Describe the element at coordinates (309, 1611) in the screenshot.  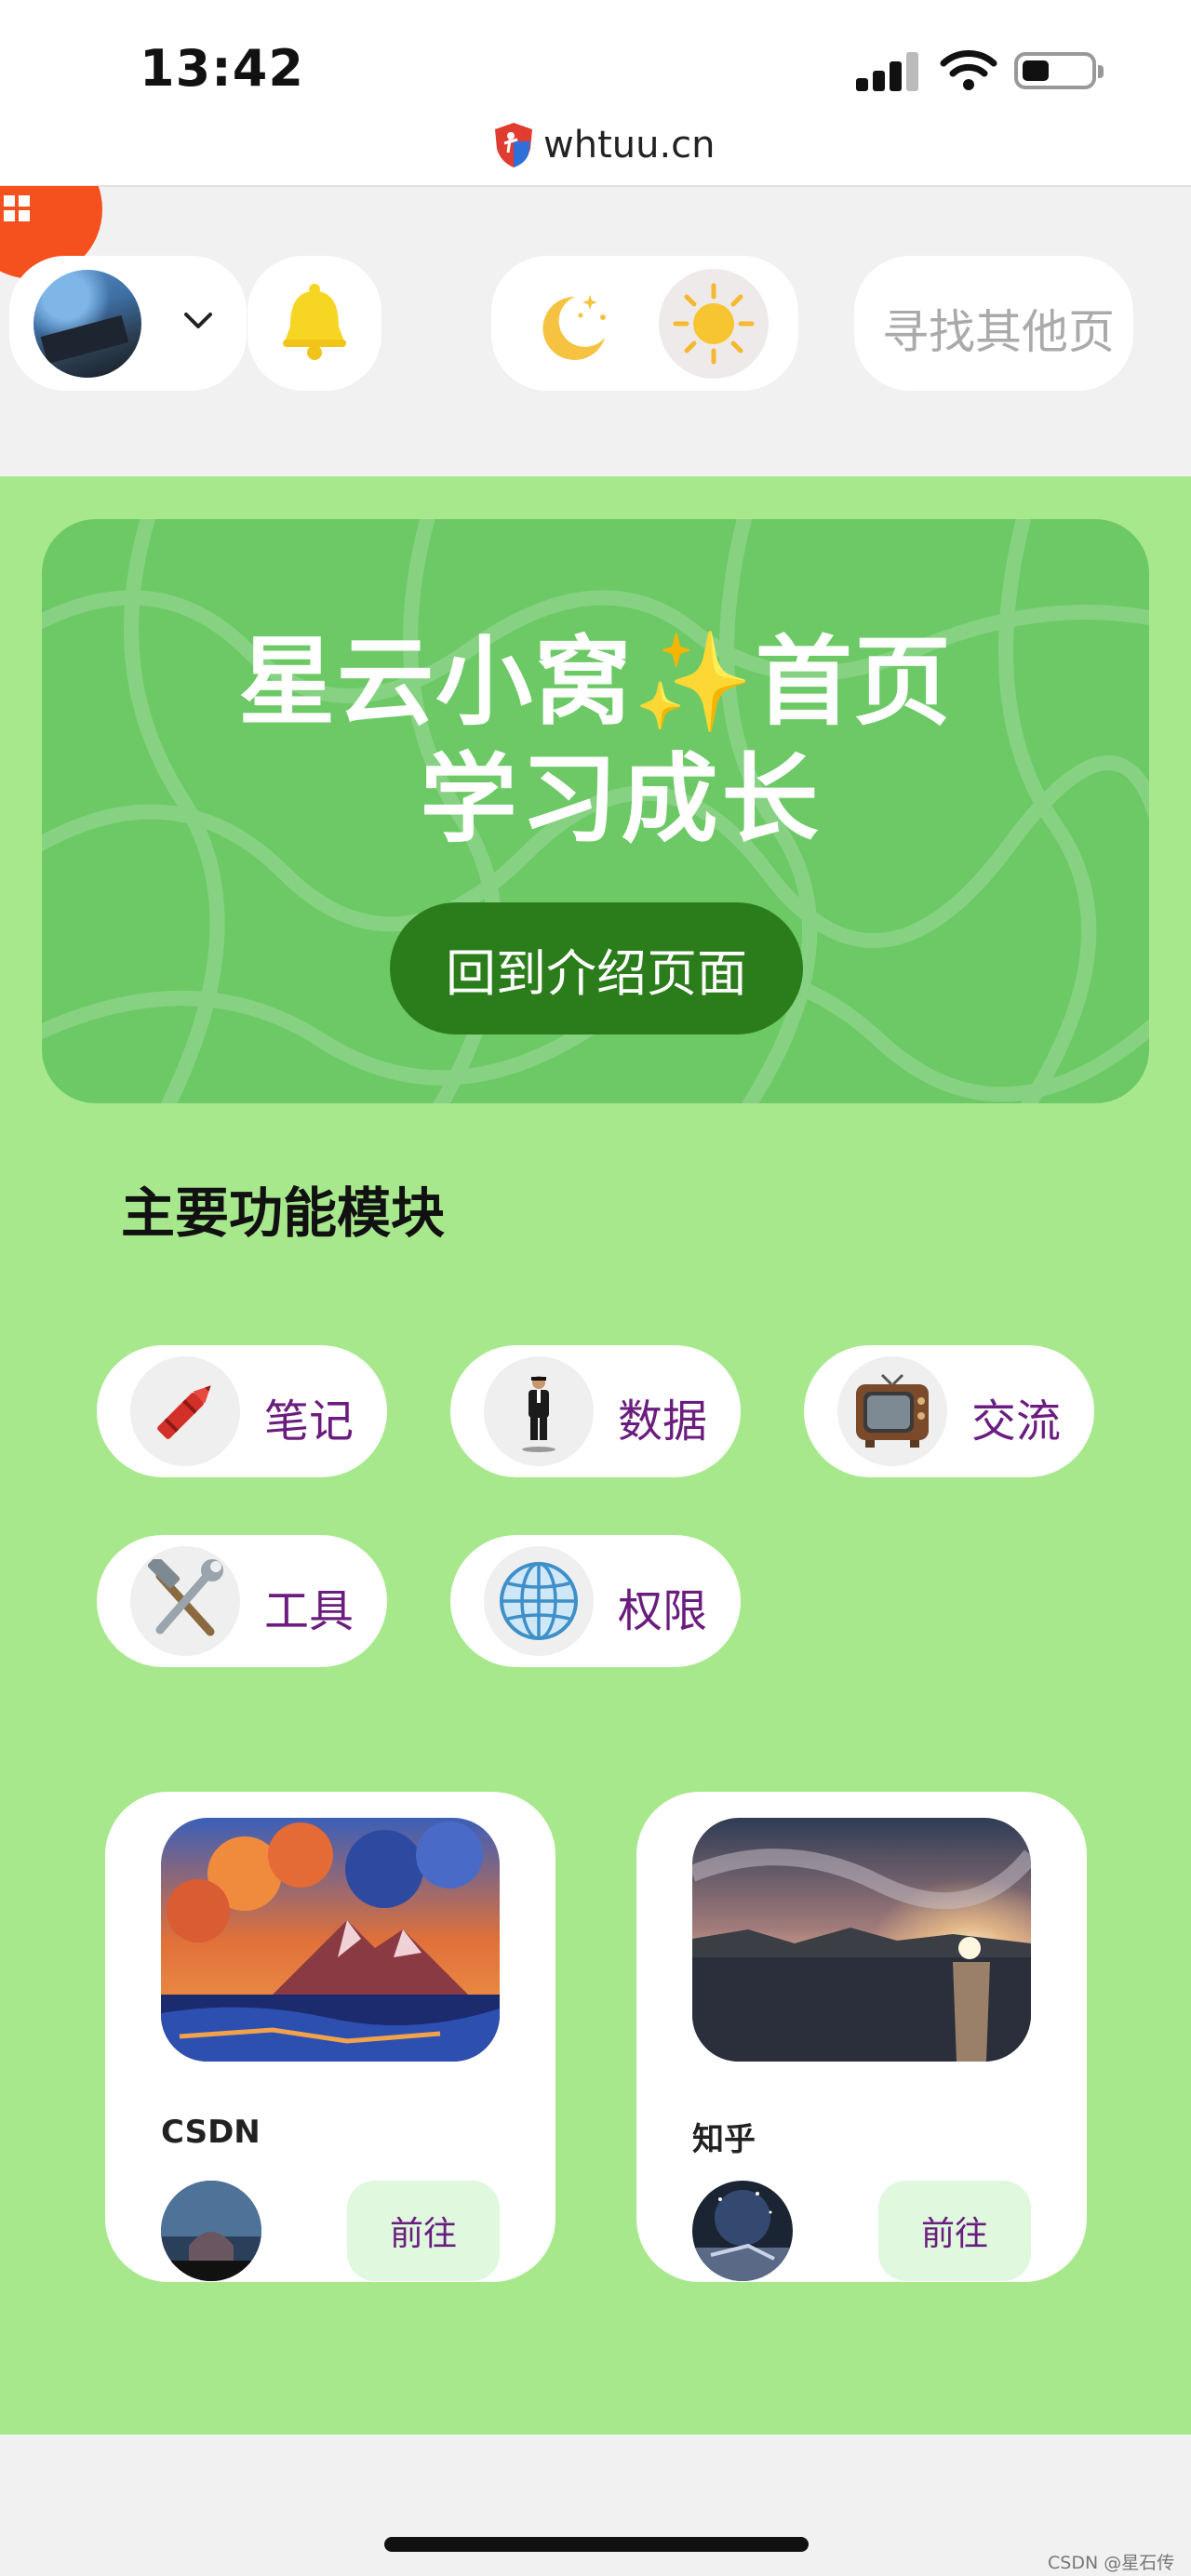
I see `feature-label: 工具` at that location.